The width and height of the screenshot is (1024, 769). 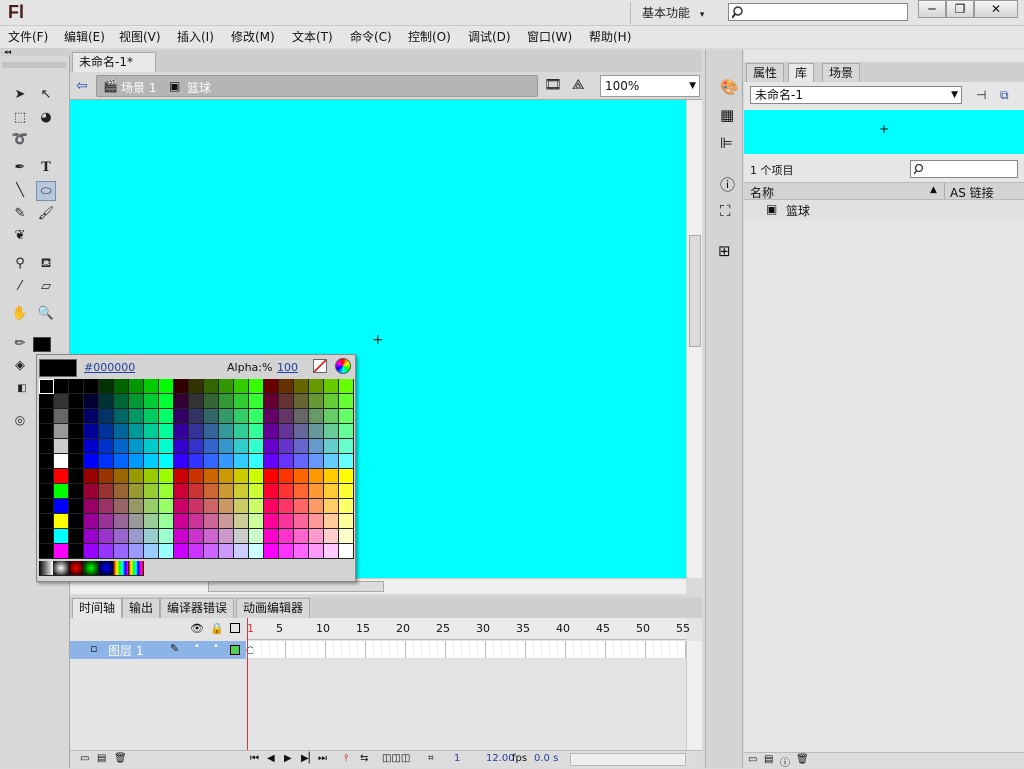 I want to click on hex-value-input: #000000, so click(x=109, y=367).